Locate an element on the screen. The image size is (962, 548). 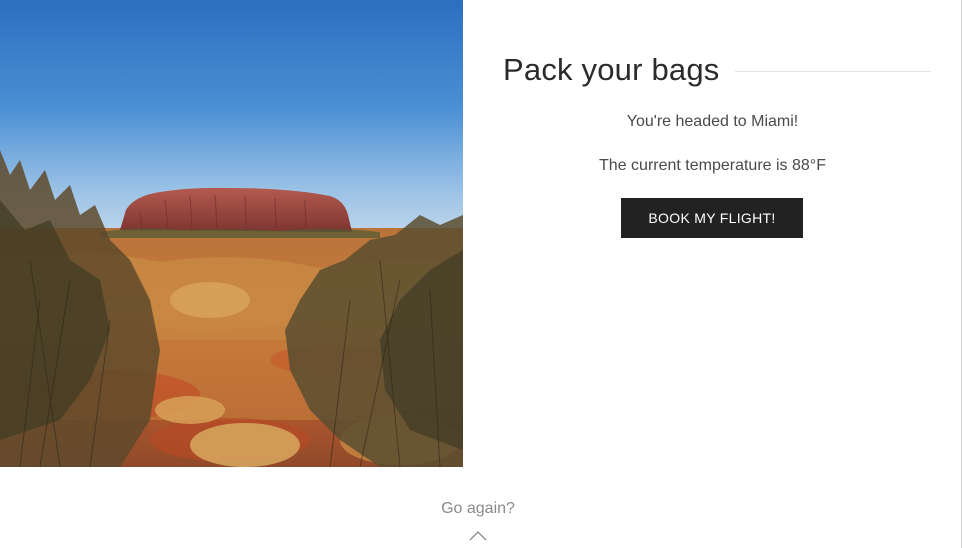
heading-row: Pack your bags is located at coordinates (717, 70).